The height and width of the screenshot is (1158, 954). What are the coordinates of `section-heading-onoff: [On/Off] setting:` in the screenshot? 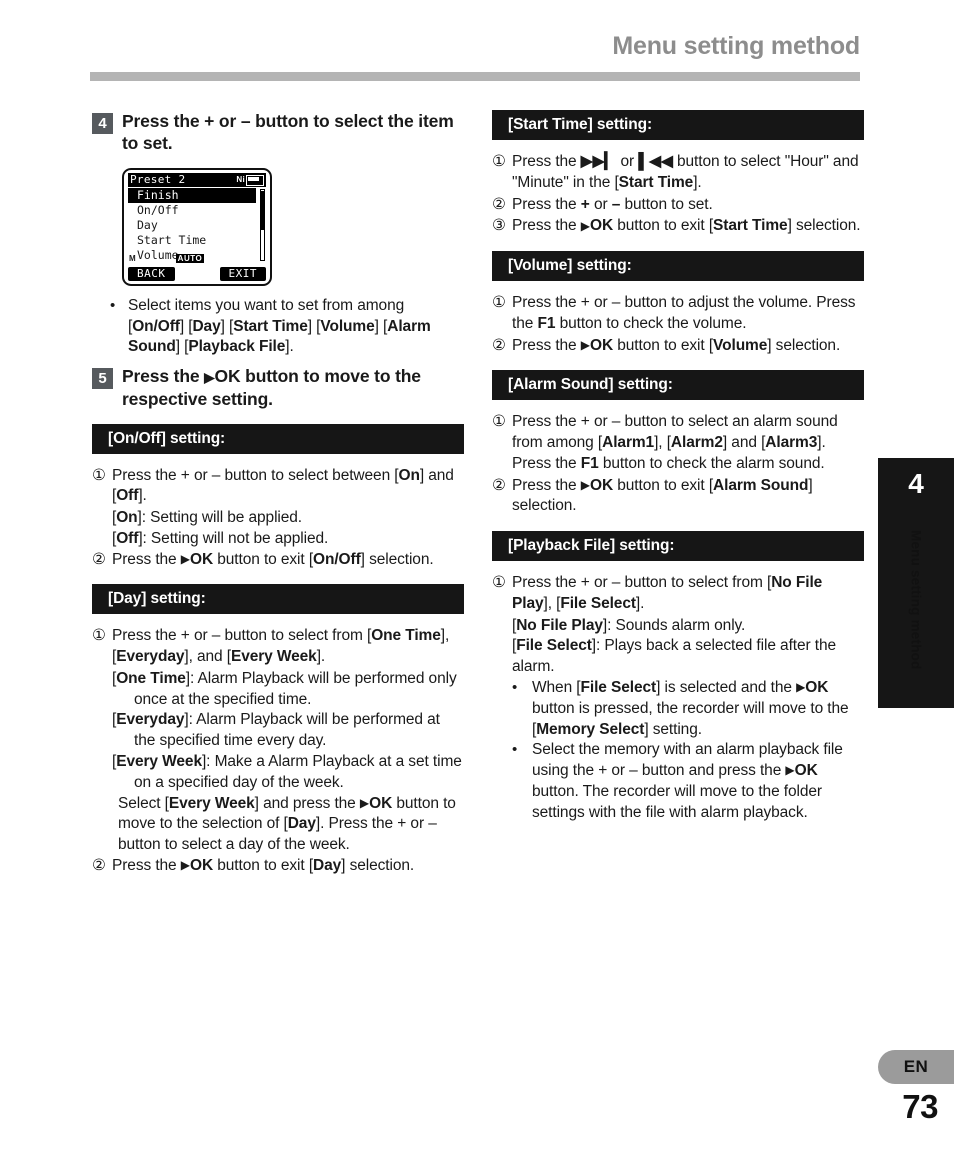 It's located at (278, 438).